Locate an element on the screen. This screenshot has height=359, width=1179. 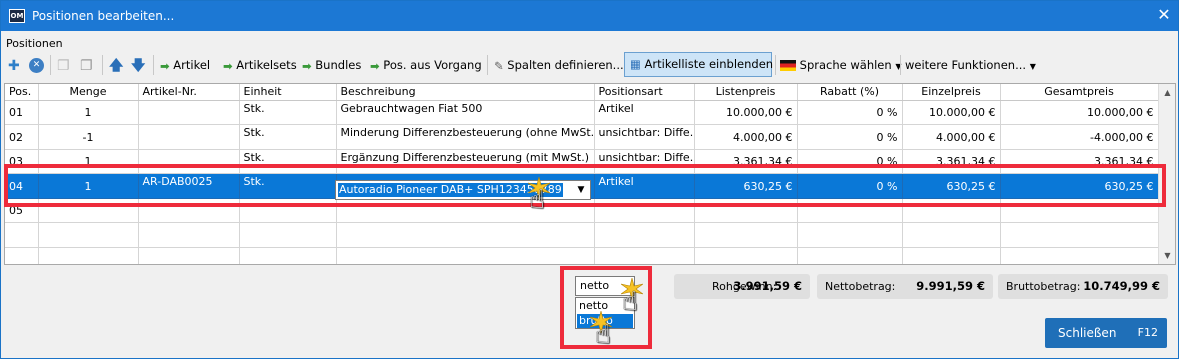
cell-listenpreis: 10.000,00 € is located at coordinates (746, 112).